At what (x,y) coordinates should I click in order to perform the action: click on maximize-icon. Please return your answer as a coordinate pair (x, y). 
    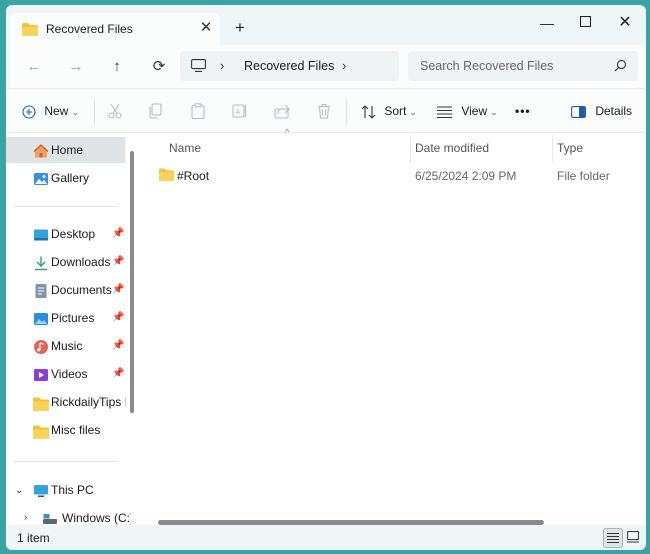
    Looking at the image, I should click on (585, 21).